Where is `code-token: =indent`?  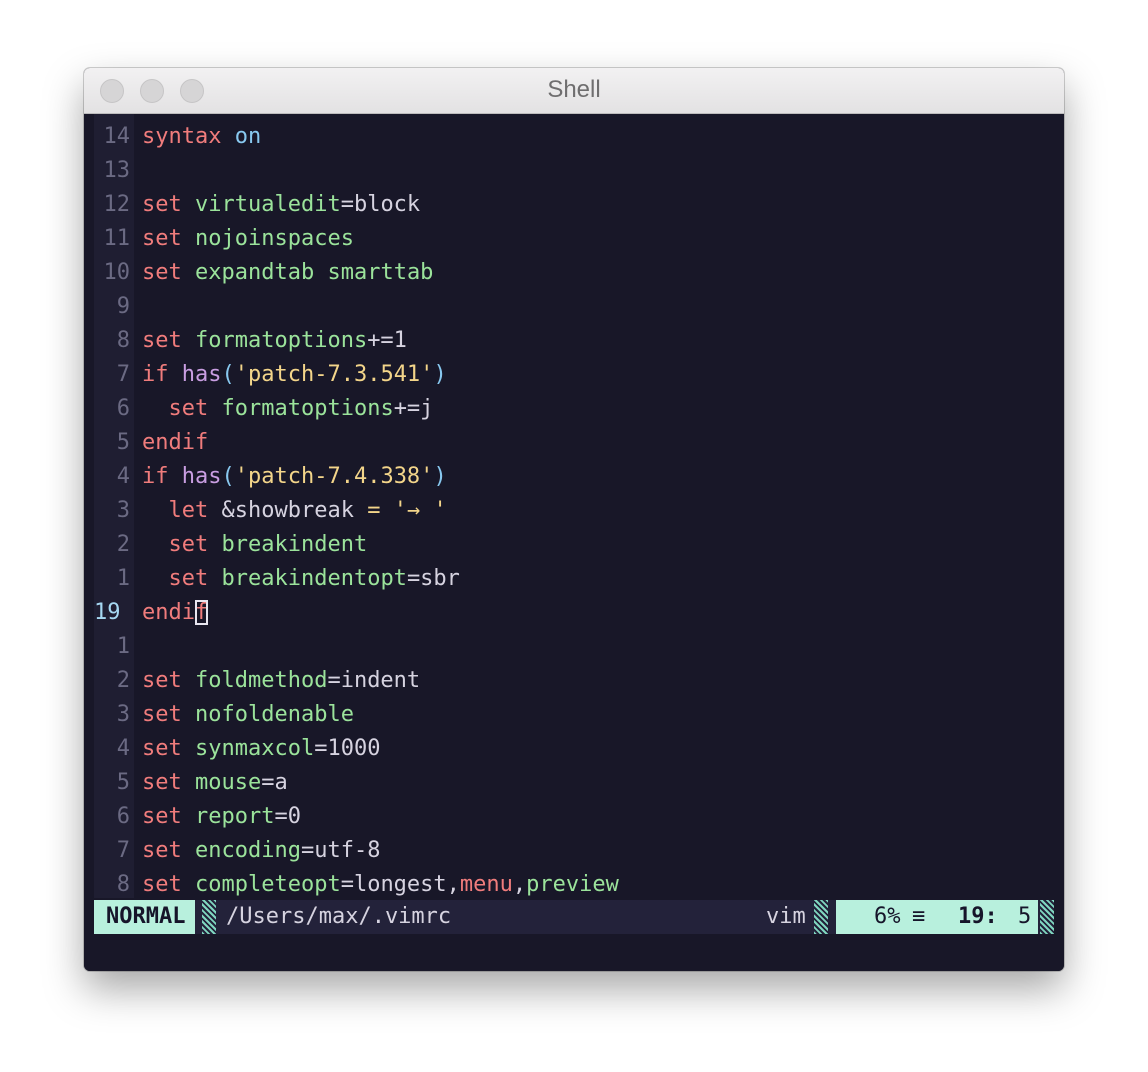 code-token: =indent is located at coordinates (374, 680).